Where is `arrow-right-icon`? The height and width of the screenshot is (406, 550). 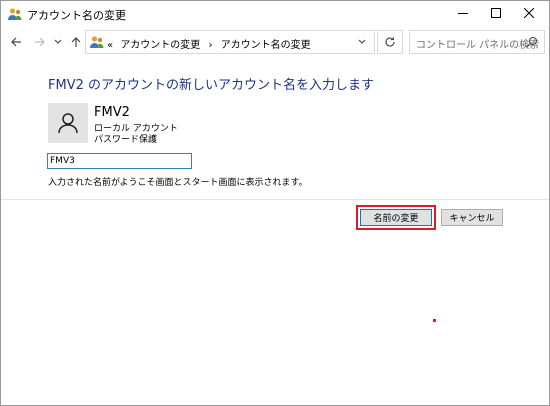
arrow-right-icon is located at coordinates (40, 42).